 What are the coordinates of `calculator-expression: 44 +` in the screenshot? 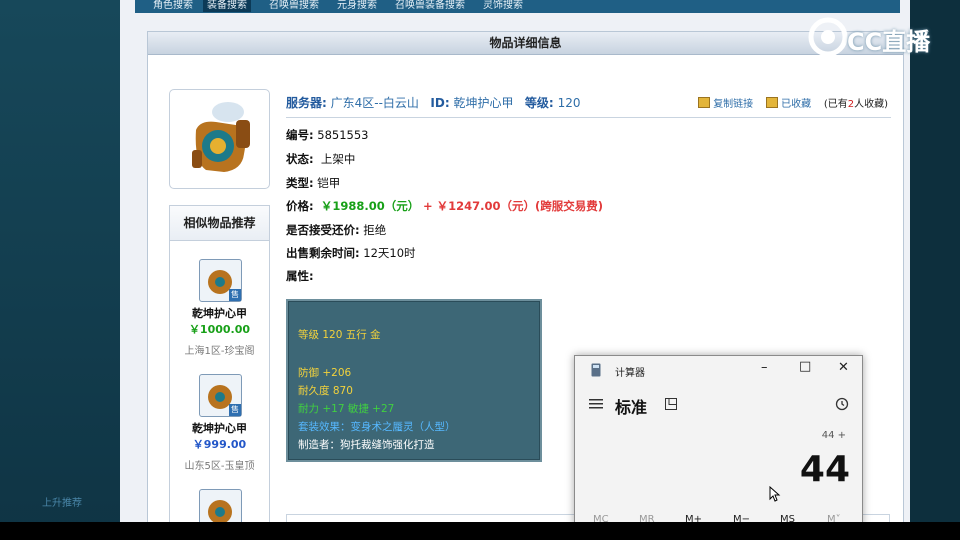 It's located at (833, 435).